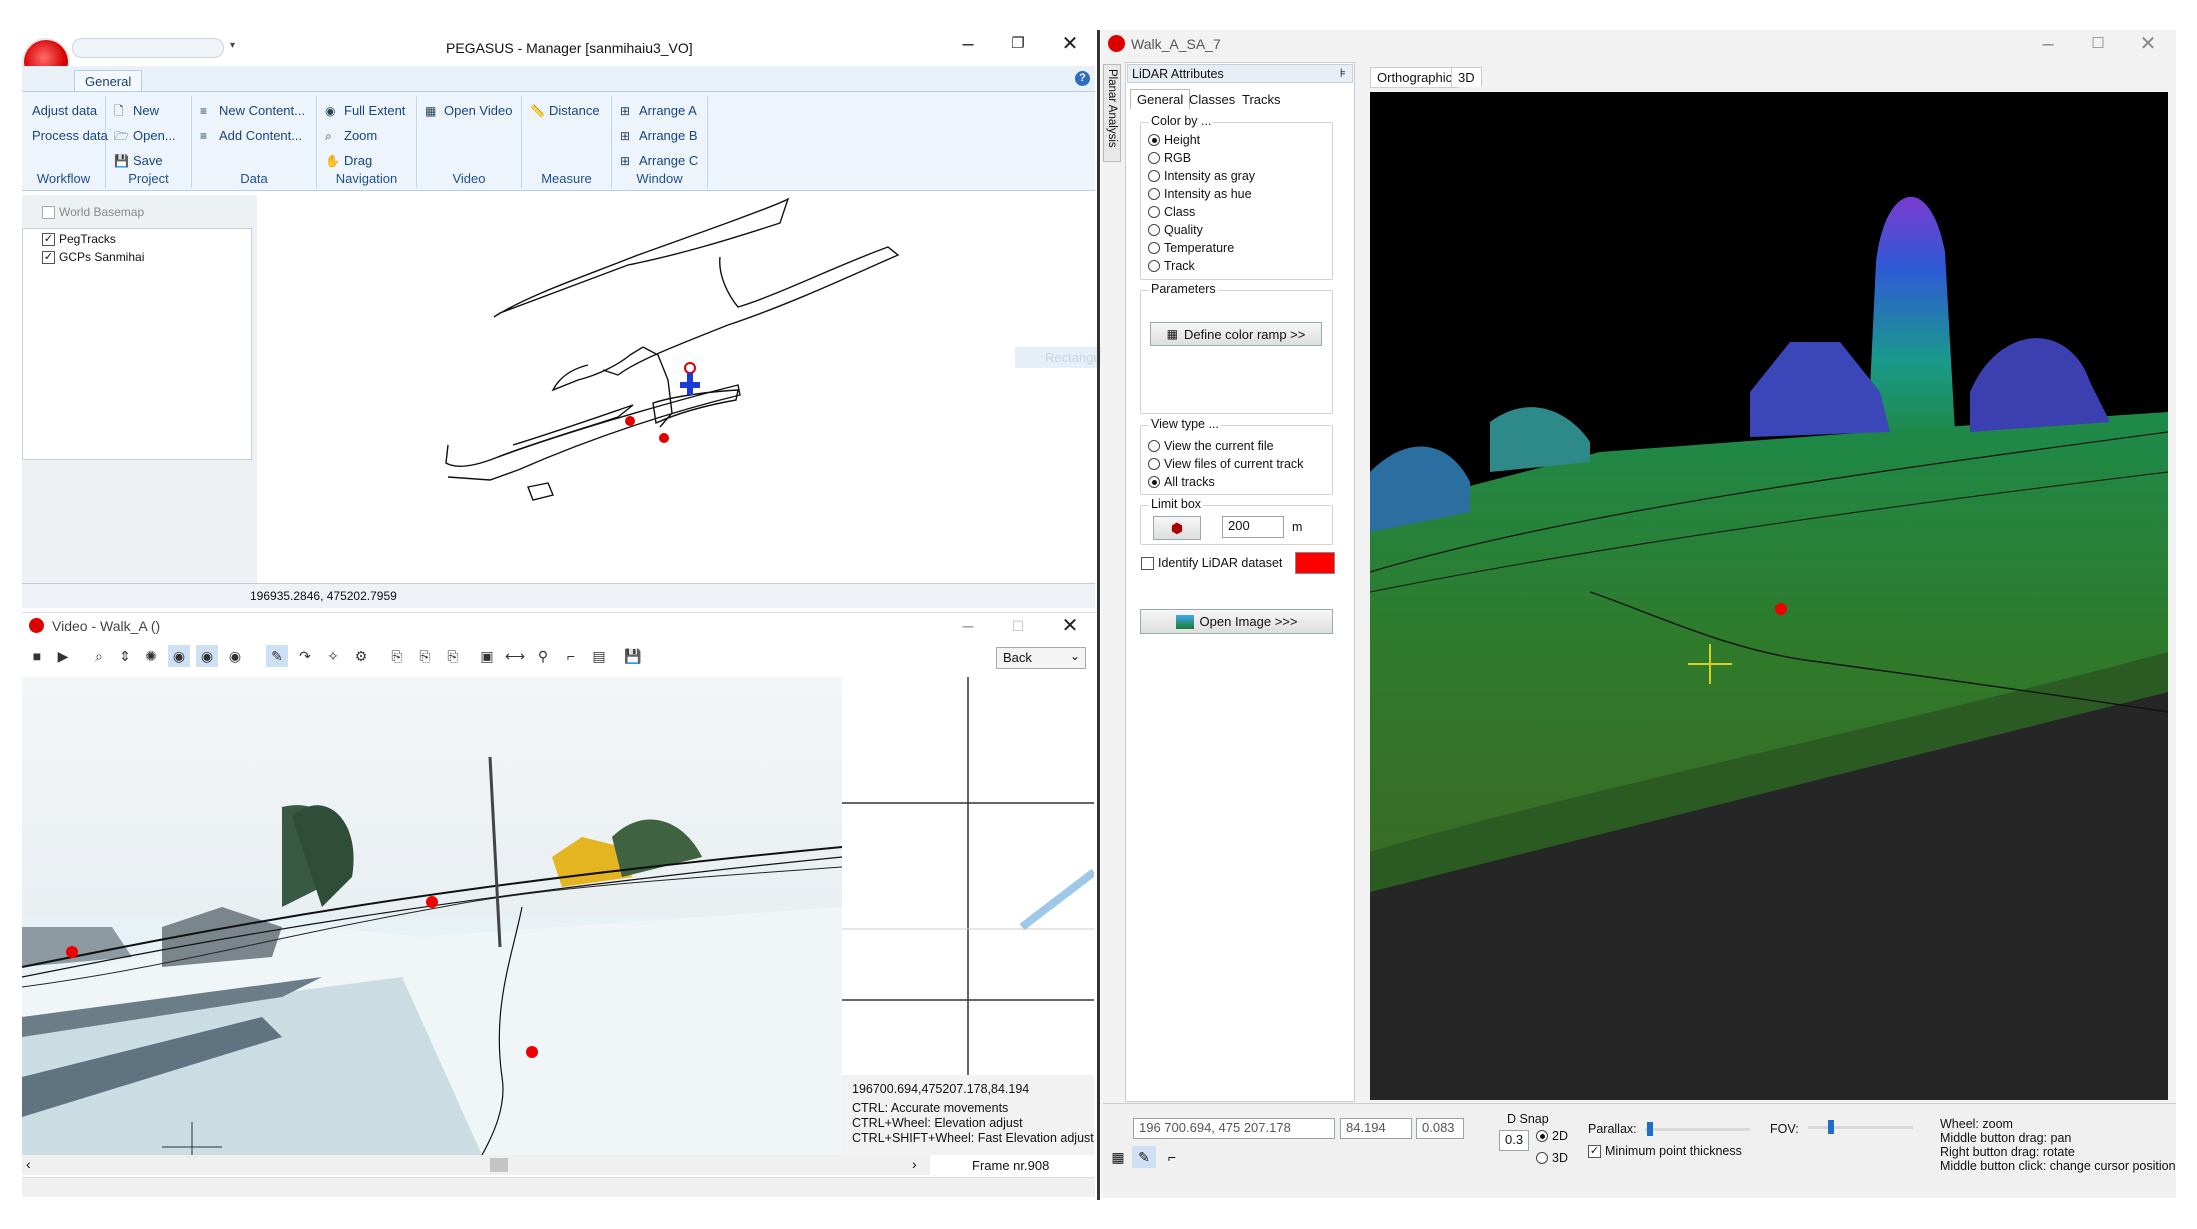 This screenshot has height=1229, width=2197. What do you see at coordinates (63, 656) in the screenshot?
I see `play-icon: ▶` at bounding box center [63, 656].